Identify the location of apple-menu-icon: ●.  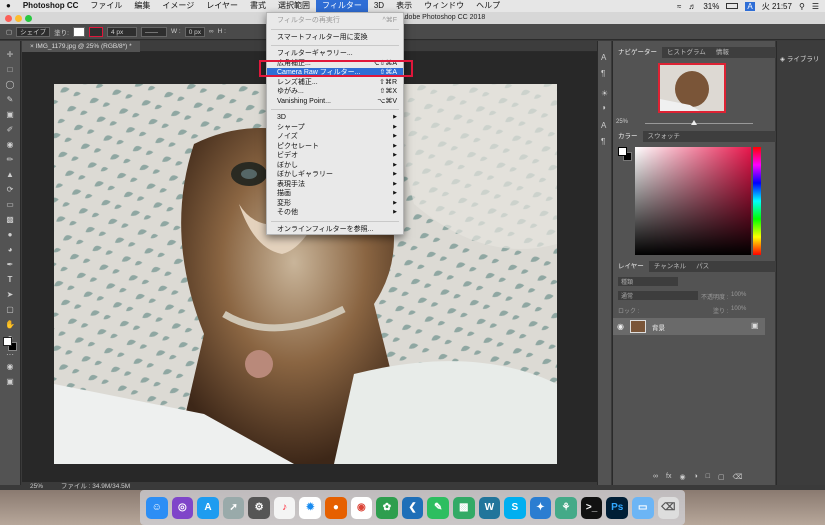
(8, 6).